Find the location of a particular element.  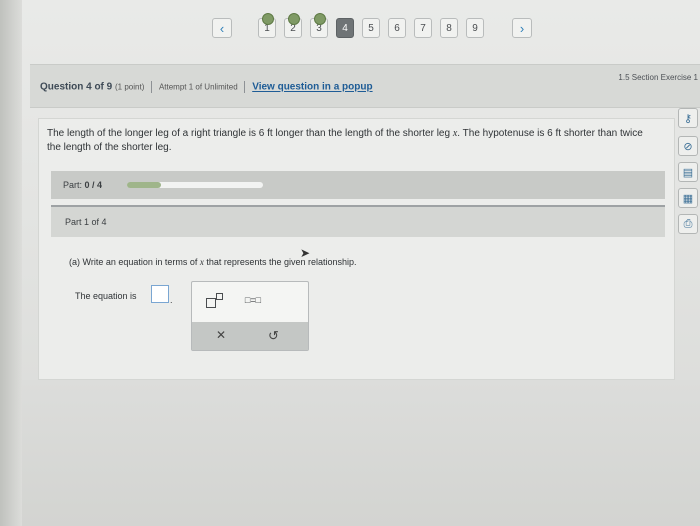

part-label: Part: 0 / 4 is located at coordinates (83, 185).